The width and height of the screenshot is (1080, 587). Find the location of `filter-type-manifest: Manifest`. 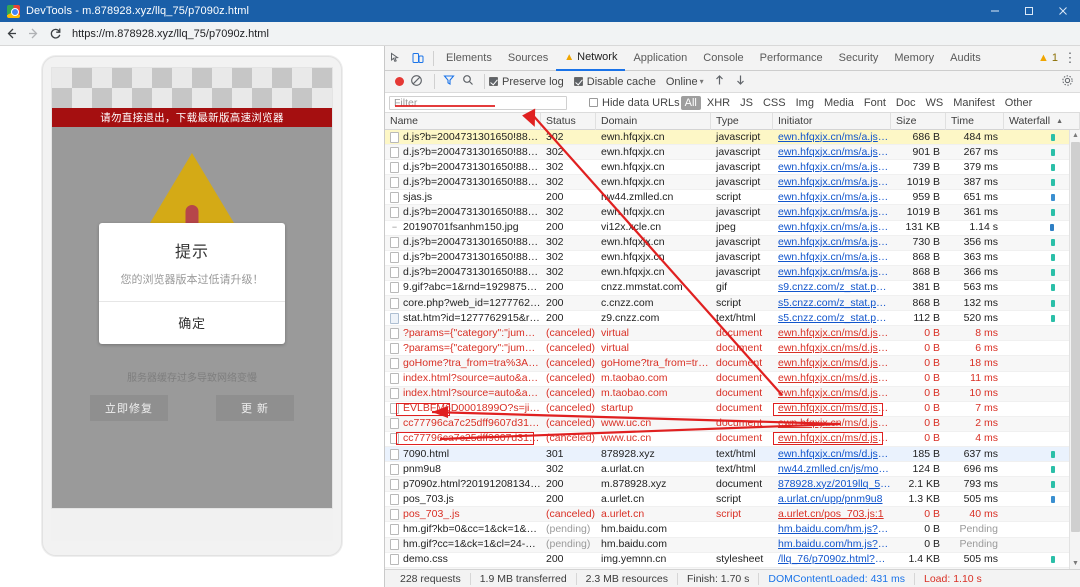

filter-type-manifest: Manifest is located at coordinates (974, 103).